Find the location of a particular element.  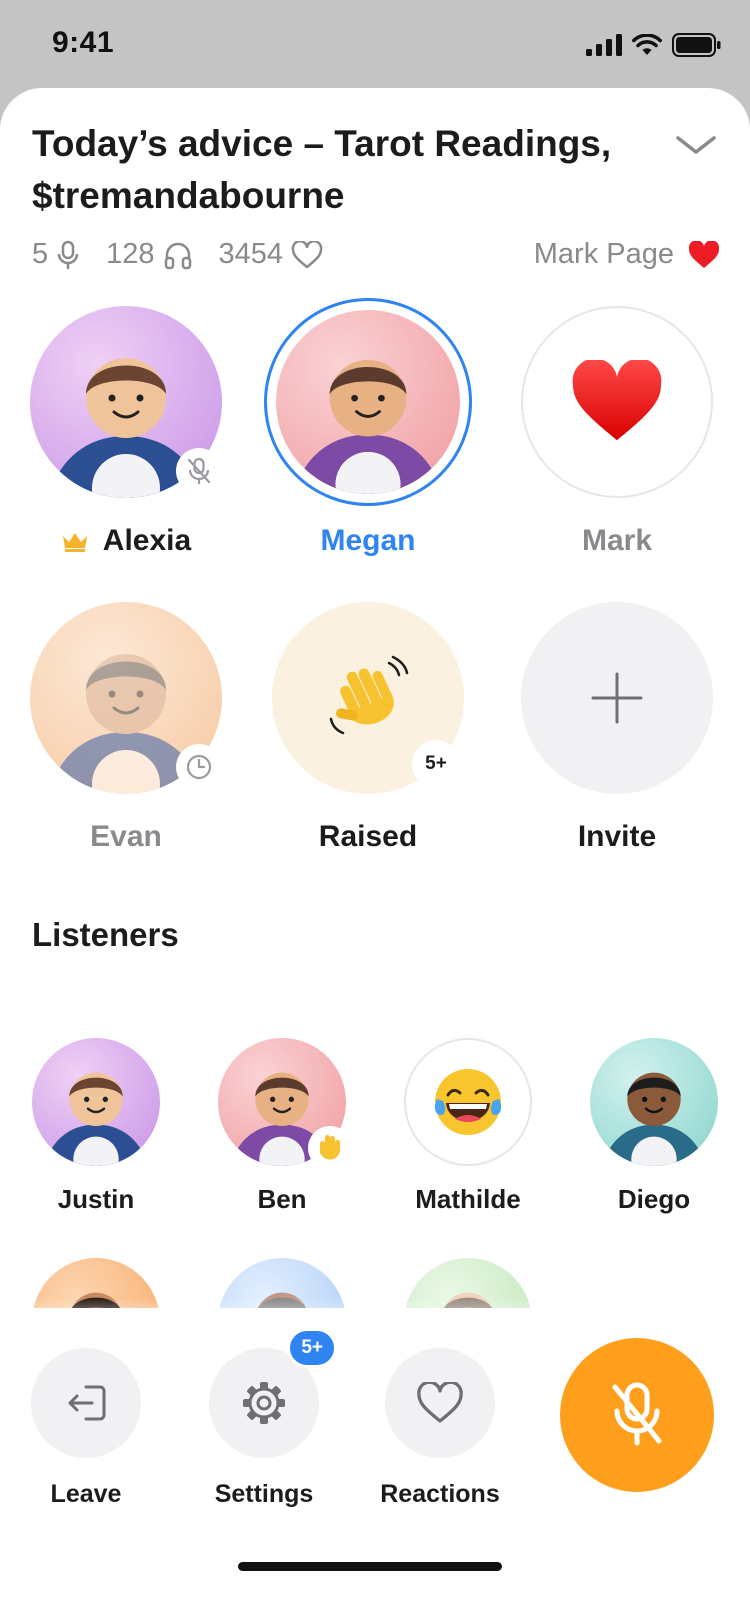

chevron-down-icon is located at coordinates (696, 145).